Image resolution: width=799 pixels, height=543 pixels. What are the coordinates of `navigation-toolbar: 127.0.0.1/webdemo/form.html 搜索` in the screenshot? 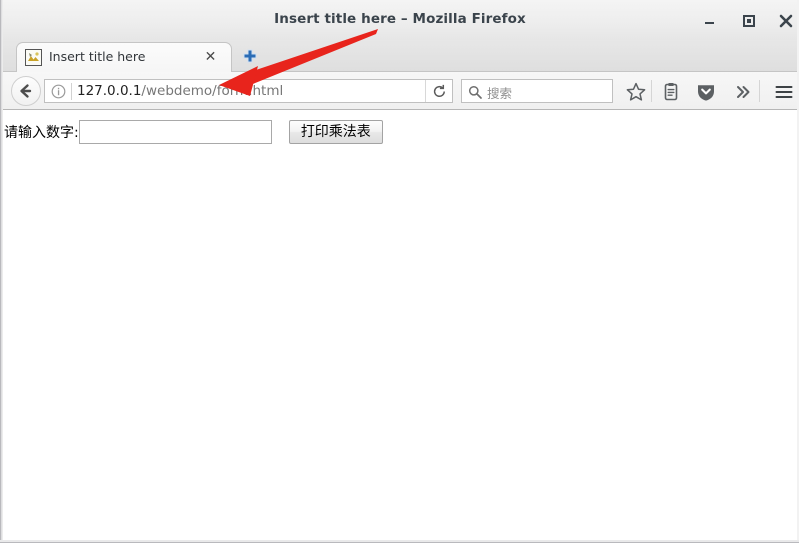 It's located at (400, 91).